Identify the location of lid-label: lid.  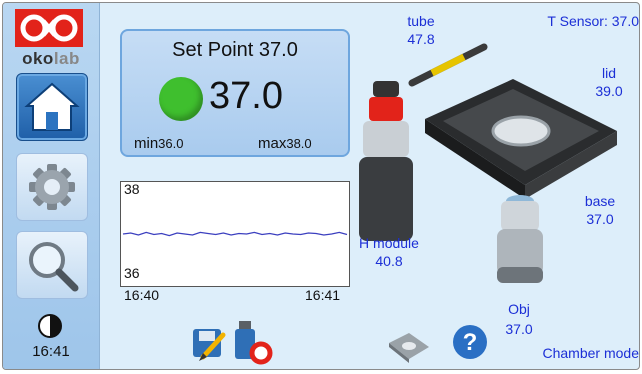
(608, 73).